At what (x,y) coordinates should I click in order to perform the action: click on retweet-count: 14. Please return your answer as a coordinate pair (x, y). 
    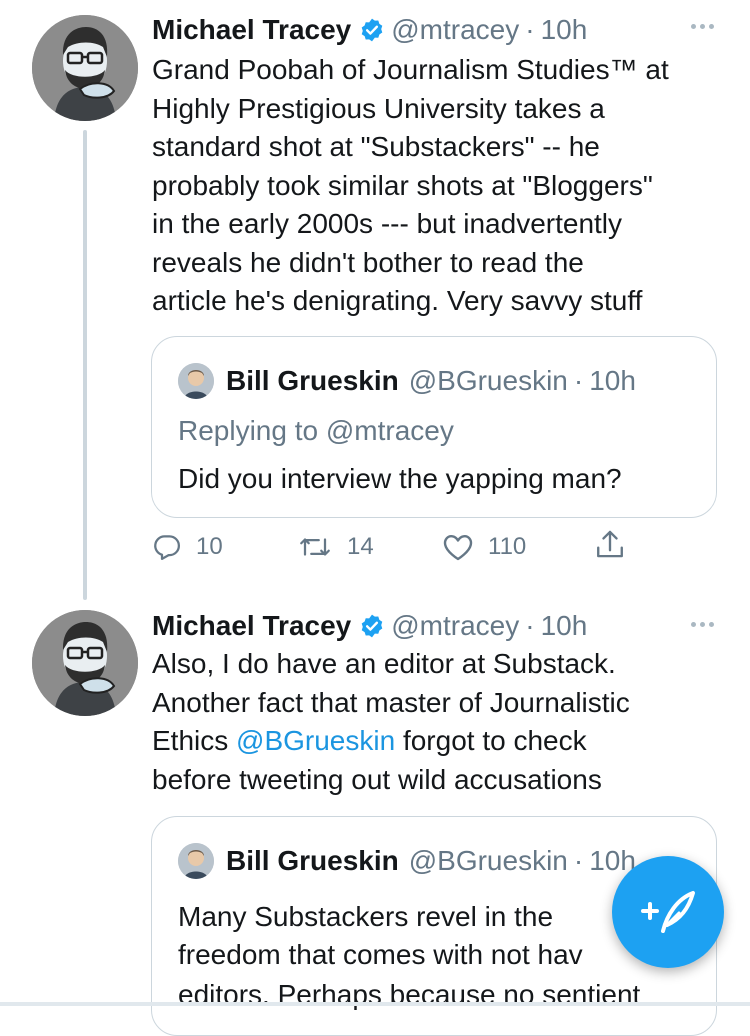
    Looking at the image, I should click on (360, 546).